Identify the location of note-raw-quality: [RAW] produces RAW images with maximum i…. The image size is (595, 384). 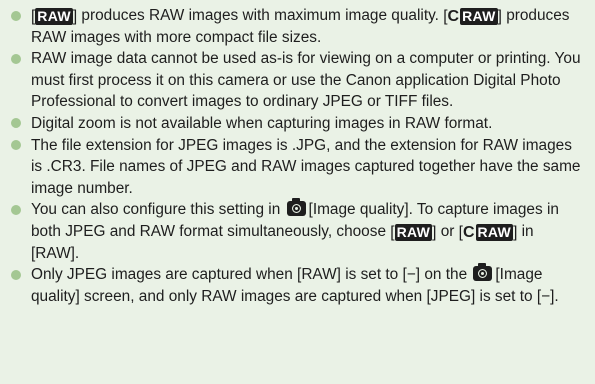
(297, 26).